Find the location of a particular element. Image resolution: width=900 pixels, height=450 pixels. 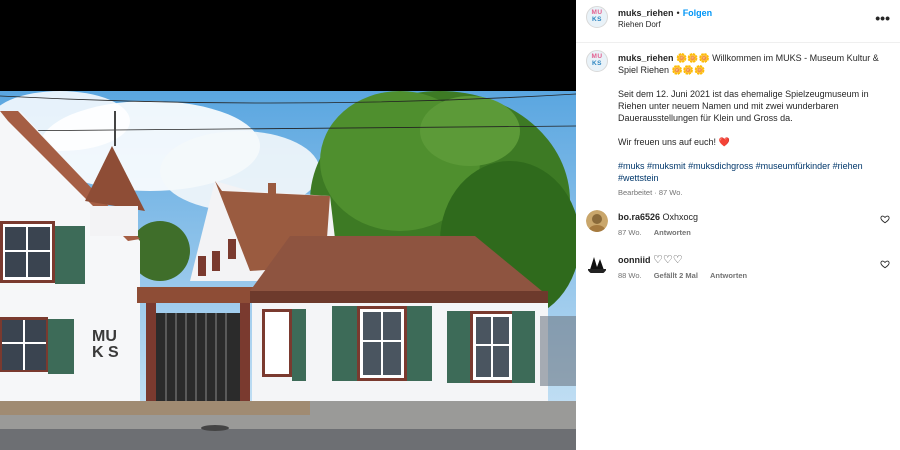

comment-text: Oxhxocg is located at coordinates (680, 217).